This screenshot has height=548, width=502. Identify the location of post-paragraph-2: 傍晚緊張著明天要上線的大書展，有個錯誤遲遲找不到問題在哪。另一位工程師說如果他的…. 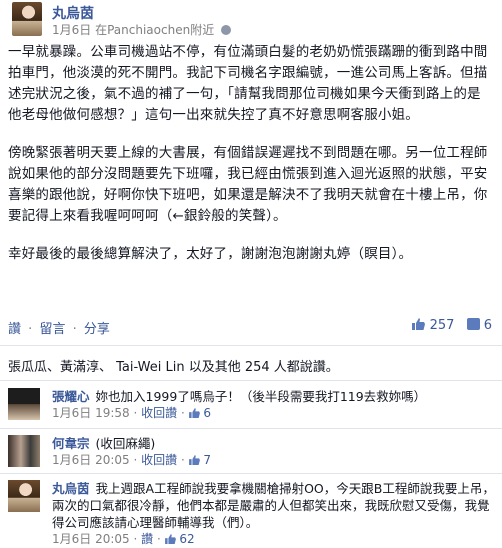
(248, 184).